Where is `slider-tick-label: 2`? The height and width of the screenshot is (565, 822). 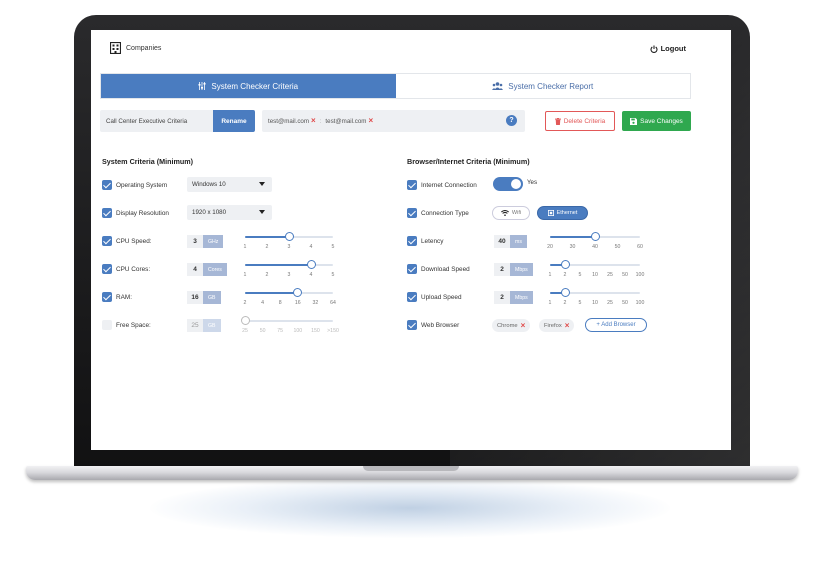 slider-tick-label: 2 is located at coordinates (245, 303).